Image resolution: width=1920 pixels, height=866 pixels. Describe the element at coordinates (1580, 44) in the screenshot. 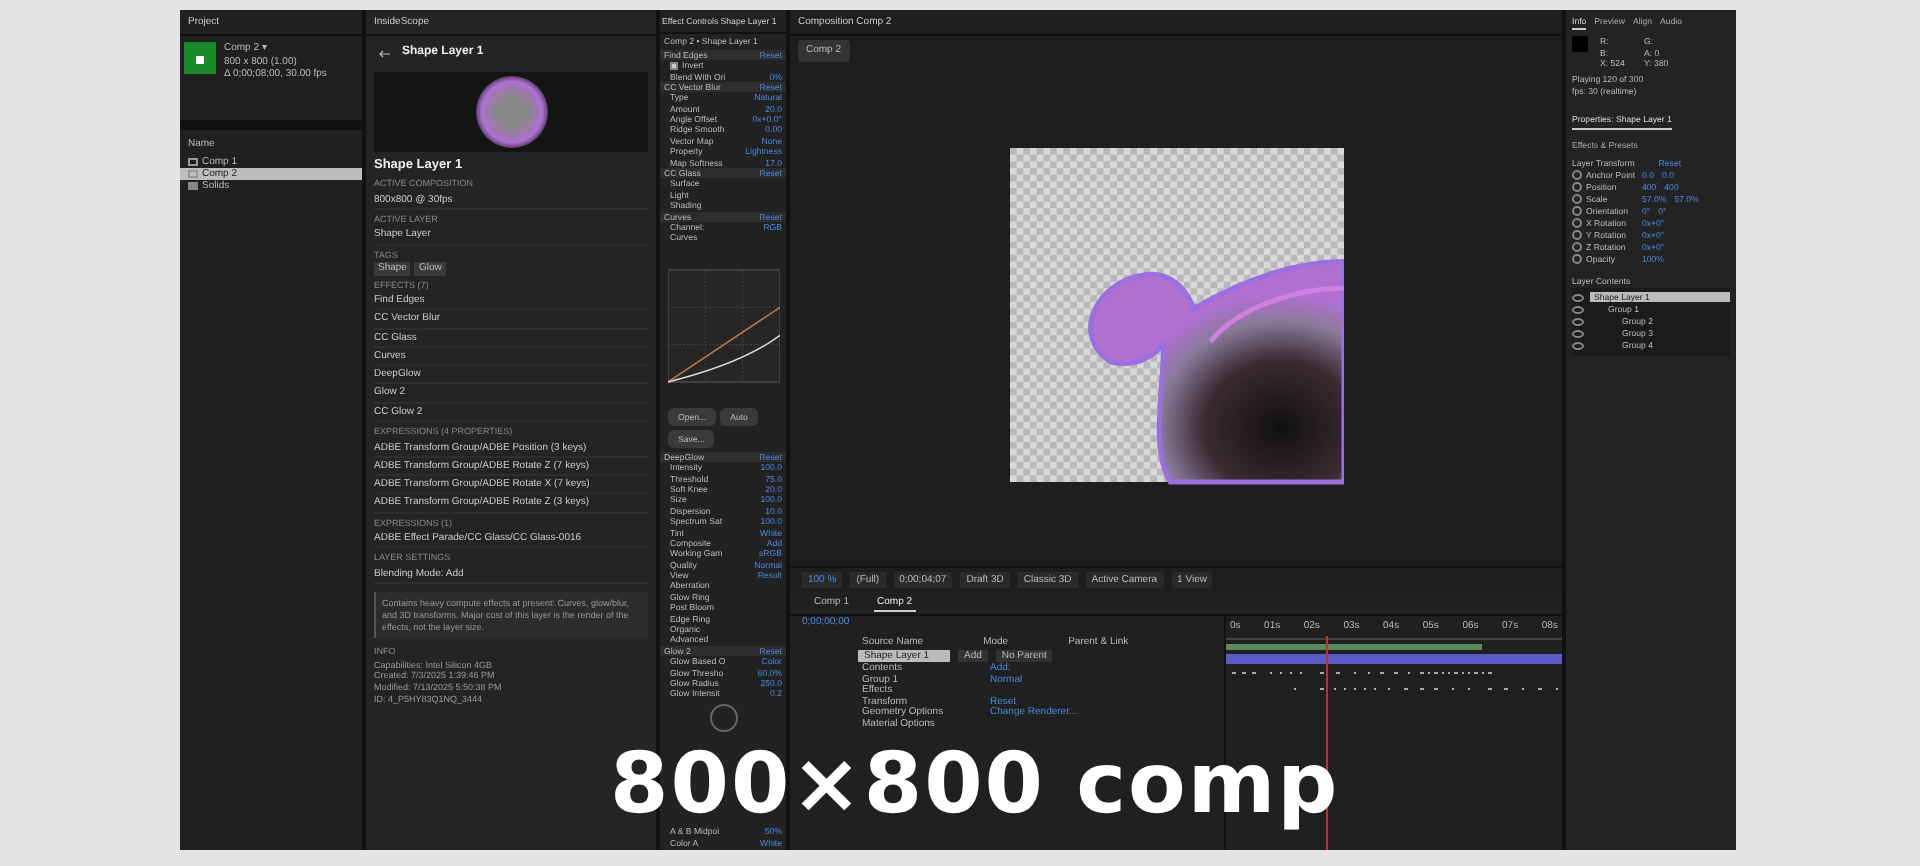

I see `color-swatch` at that location.